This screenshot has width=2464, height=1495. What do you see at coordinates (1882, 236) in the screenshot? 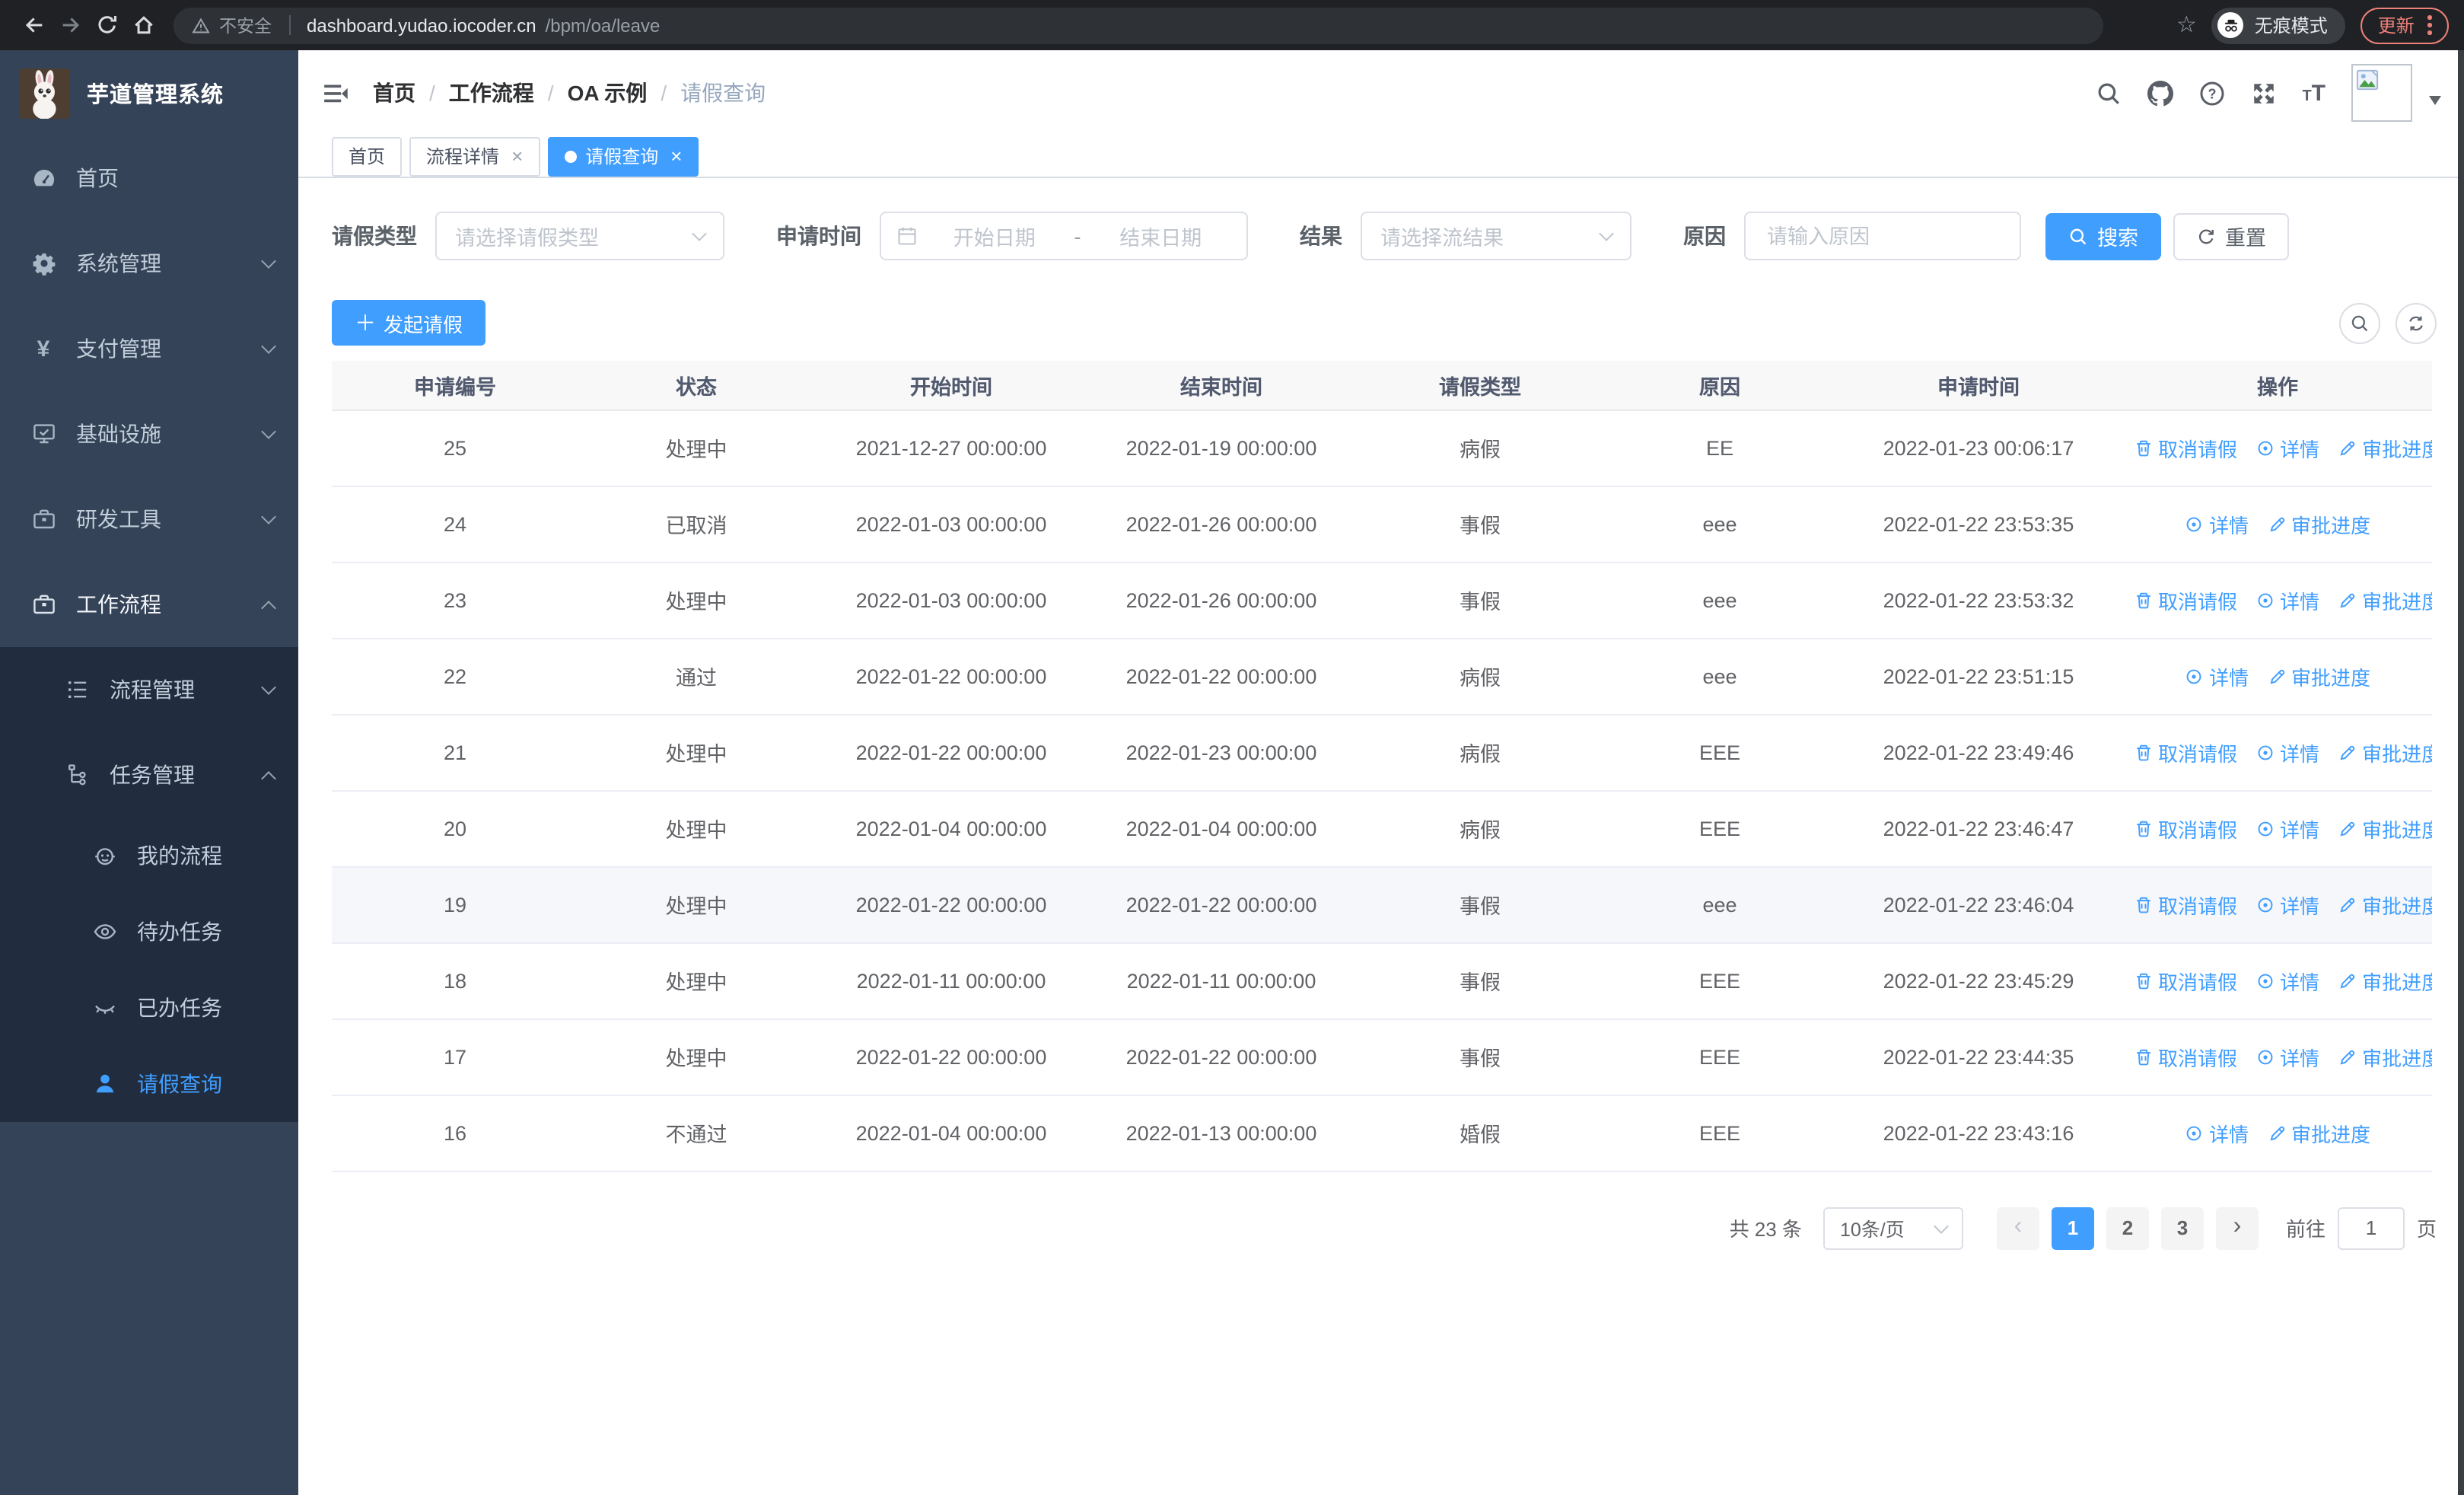
I see `reason-input` at bounding box center [1882, 236].